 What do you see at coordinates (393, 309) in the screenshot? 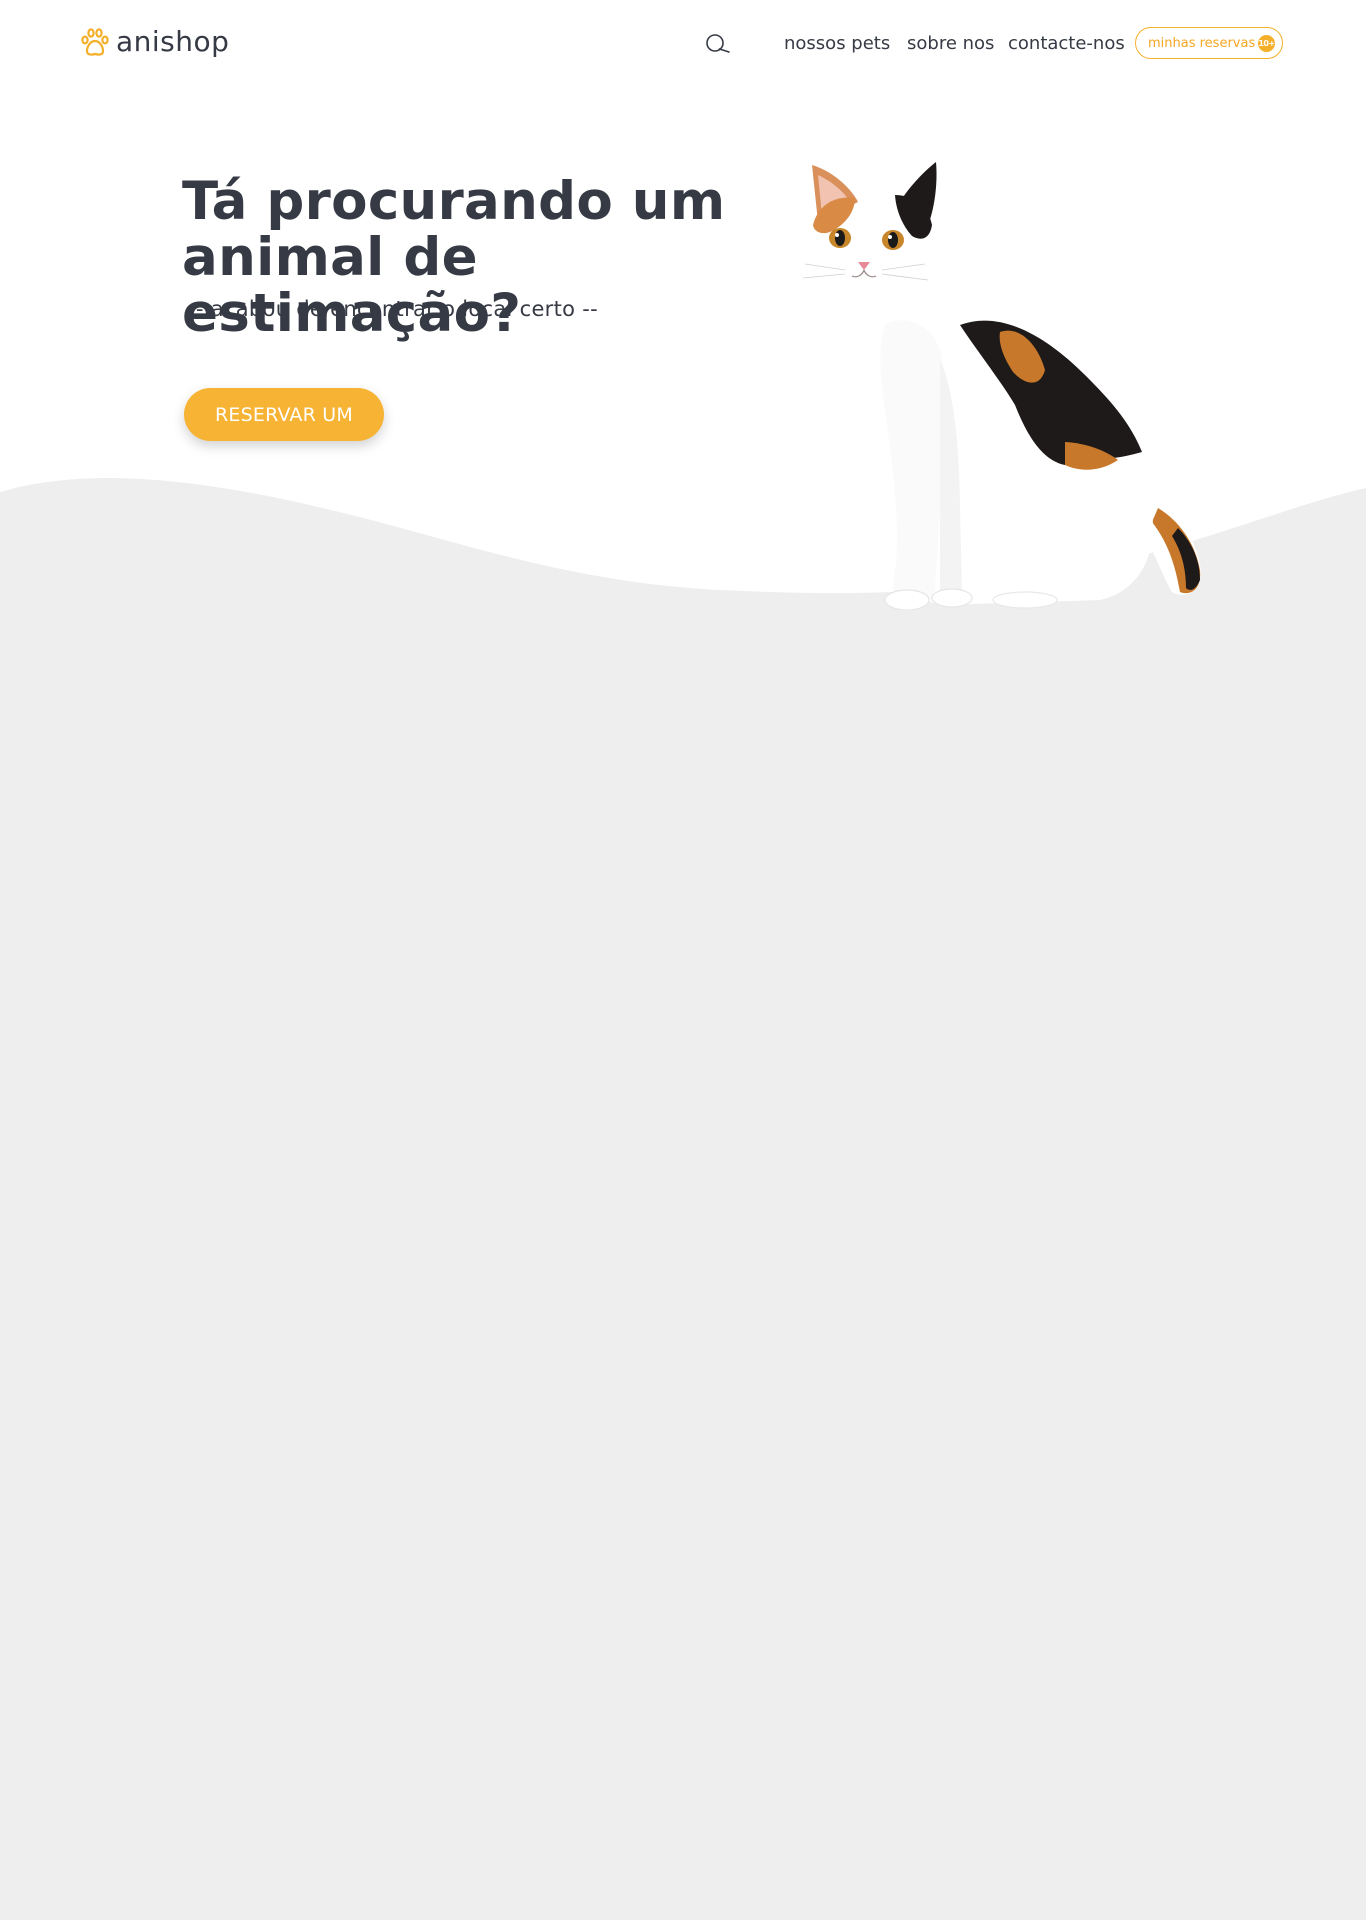
I see `hero-subtitle: -- acabou de encontrar o local certo --` at bounding box center [393, 309].